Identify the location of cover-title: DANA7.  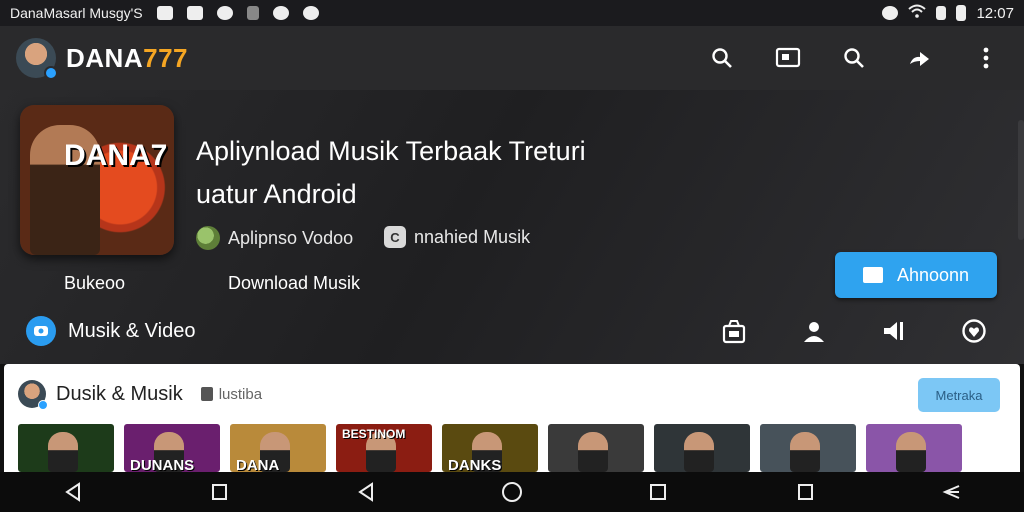
(116, 155).